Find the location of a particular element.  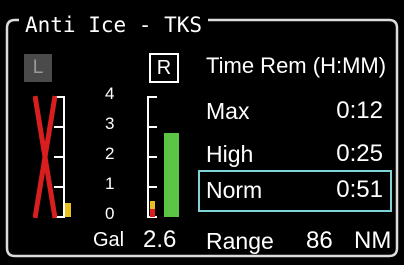

scale-label-4: 4 is located at coordinates (110, 93).